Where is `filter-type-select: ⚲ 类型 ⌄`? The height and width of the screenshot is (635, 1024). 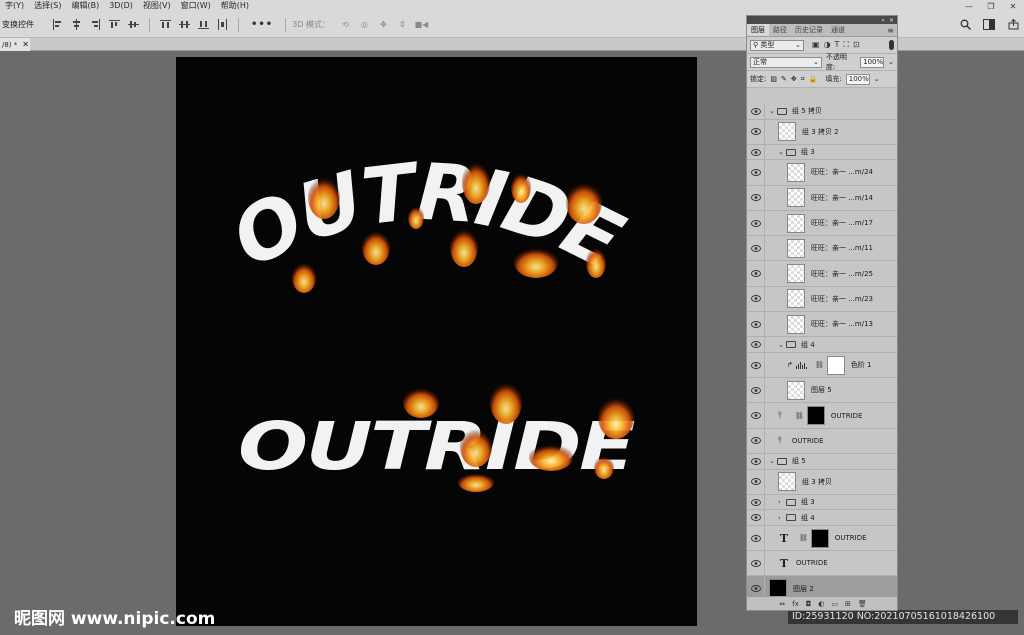 filter-type-select: ⚲ 类型 ⌄ is located at coordinates (777, 45).